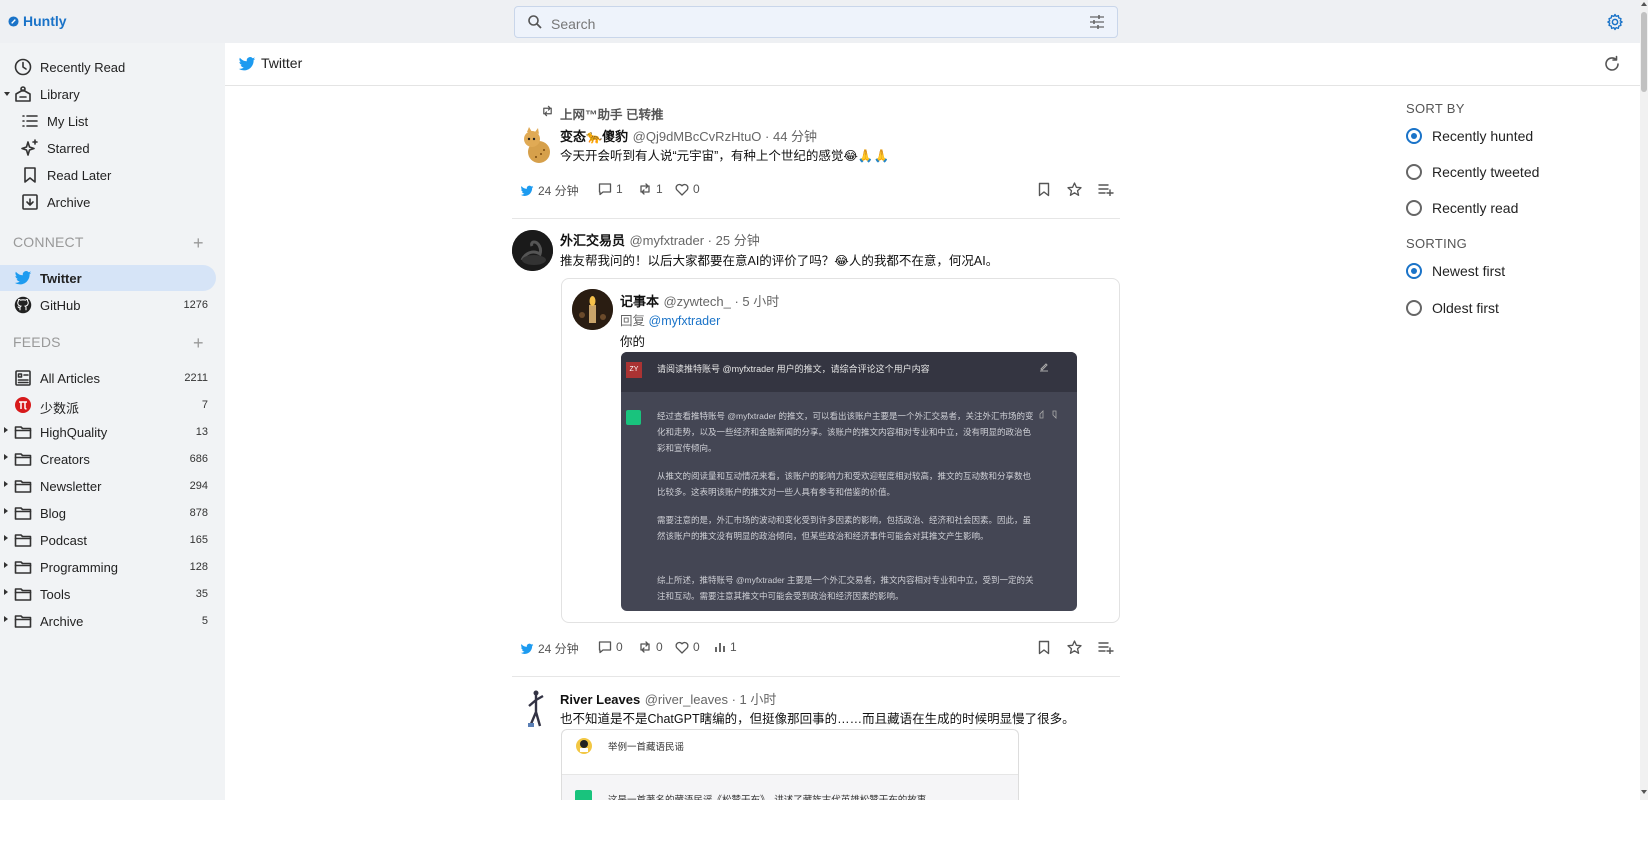 This screenshot has height=846, width=1648. Describe the element at coordinates (108, 121) in the screenshot. I see `sidebar-item-my-list: My List` at that location.